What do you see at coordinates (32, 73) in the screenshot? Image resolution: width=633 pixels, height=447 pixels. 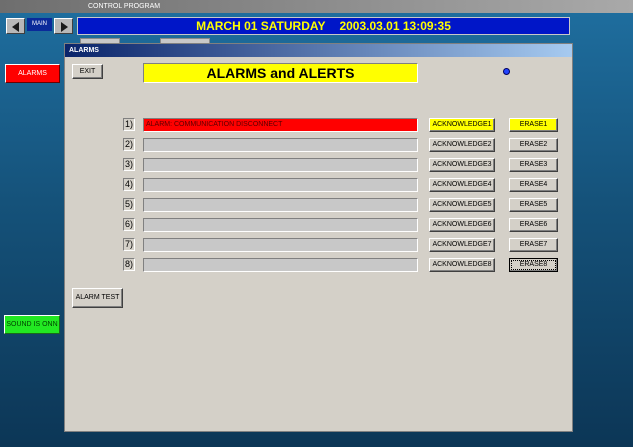 I see `alarms-indicator-button: ALARMS` at bounding box center [32, 73].